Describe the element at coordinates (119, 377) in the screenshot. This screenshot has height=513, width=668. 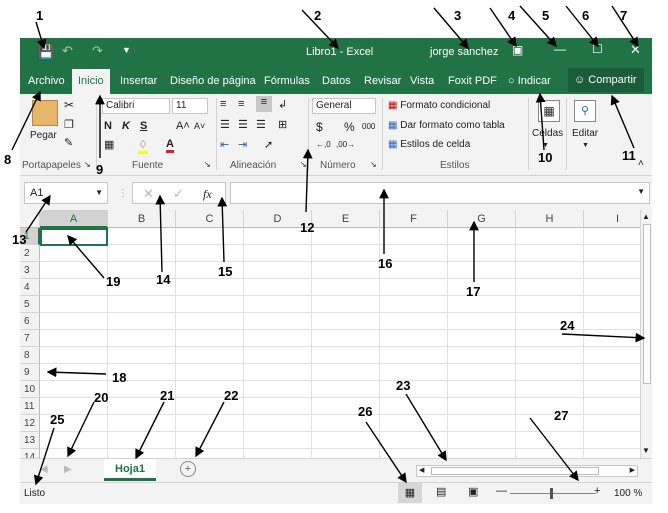
I see `marker-18: 18` at that location.